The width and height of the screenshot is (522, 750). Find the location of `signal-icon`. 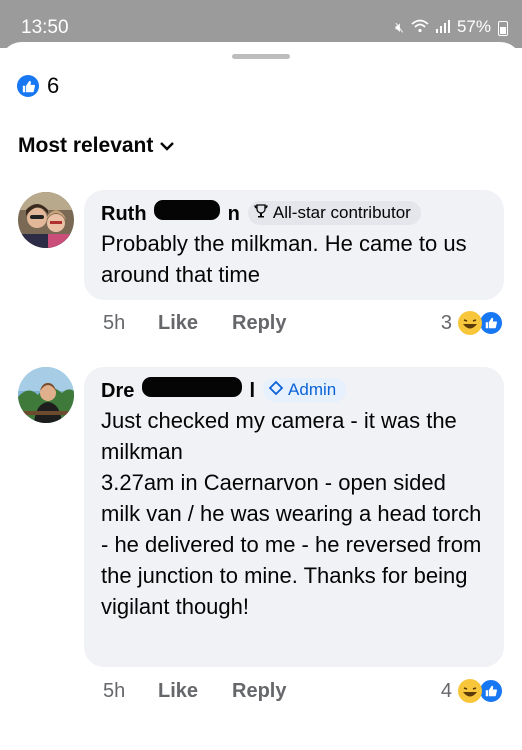

signal-icon is located at coordinates (442, 27).